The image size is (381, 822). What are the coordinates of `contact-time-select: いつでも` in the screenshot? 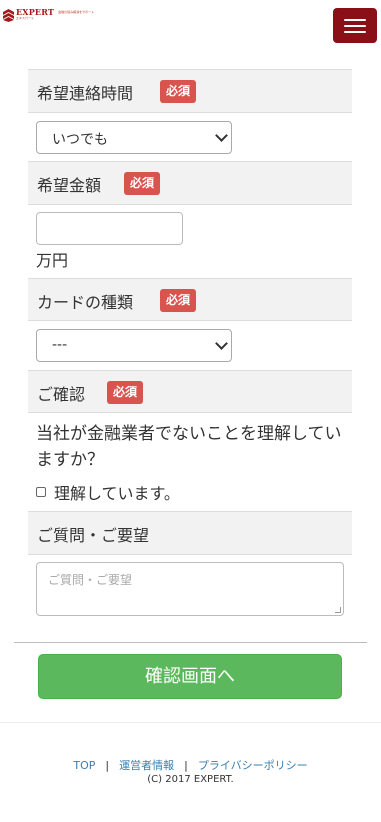 It's located at (134, 137).